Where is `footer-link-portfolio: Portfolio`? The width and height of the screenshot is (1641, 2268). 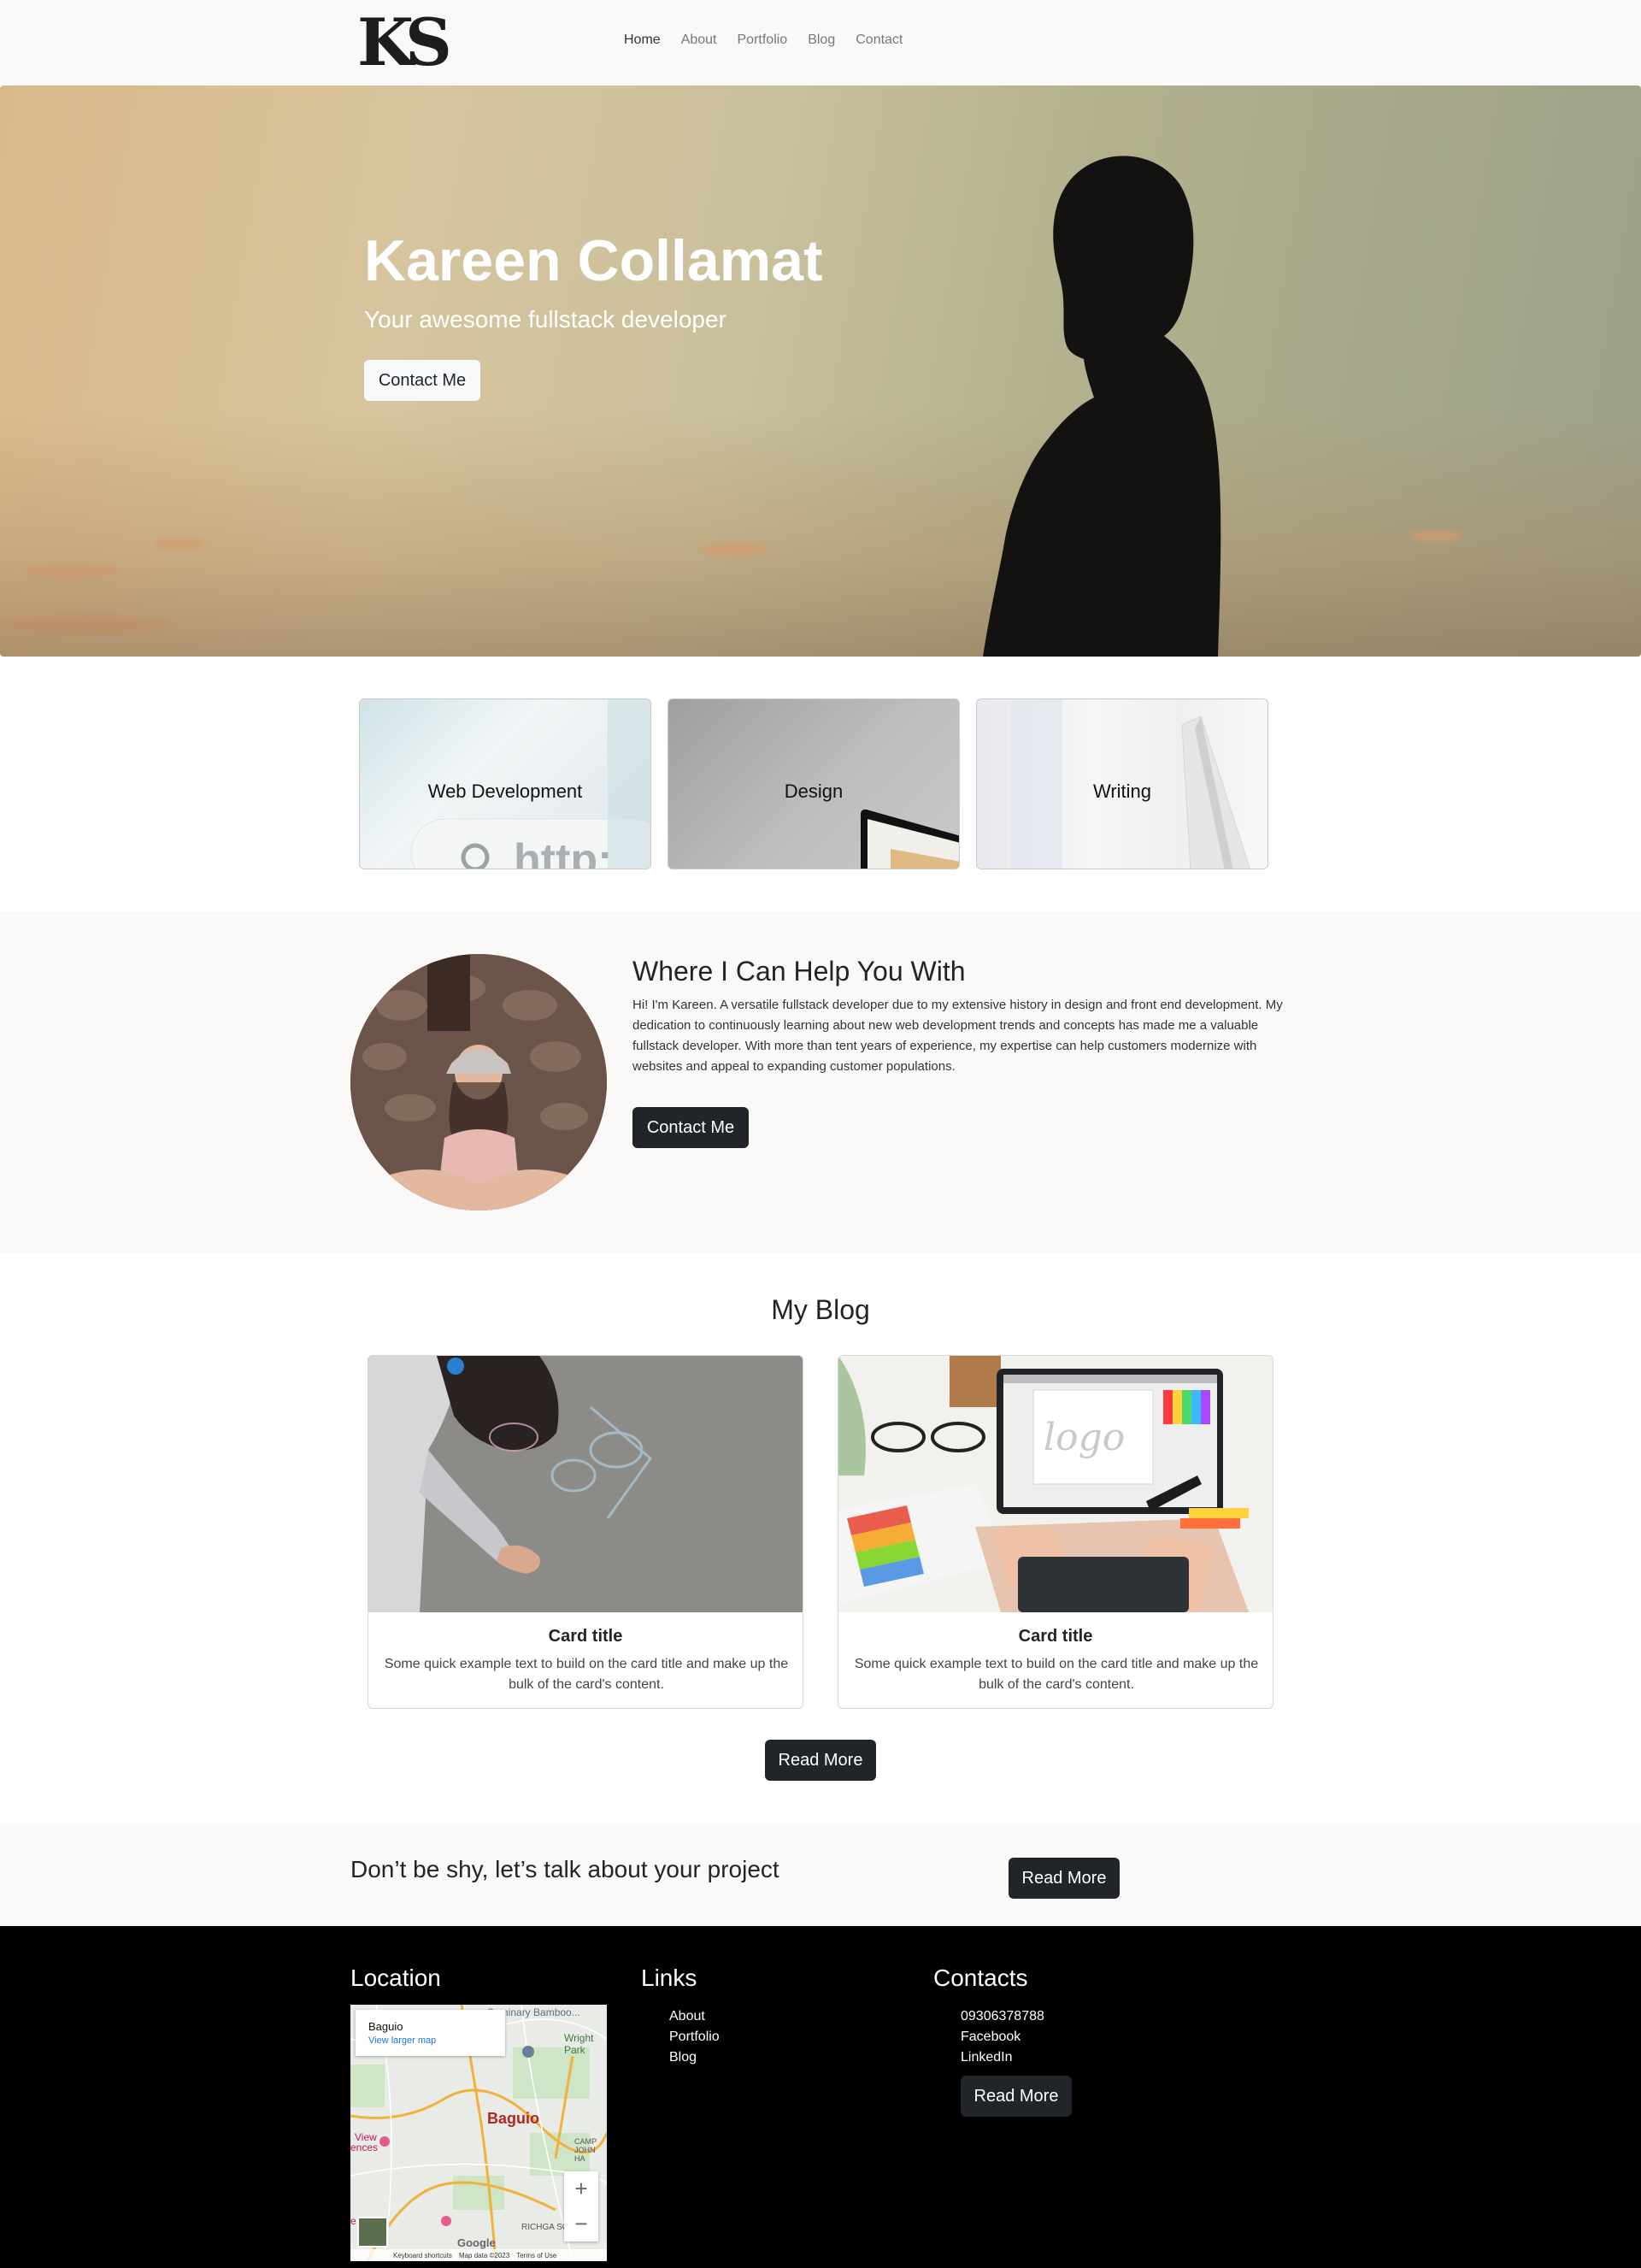
footer-link-portfolio: Portfolio is located at coordinates (694, 2037).